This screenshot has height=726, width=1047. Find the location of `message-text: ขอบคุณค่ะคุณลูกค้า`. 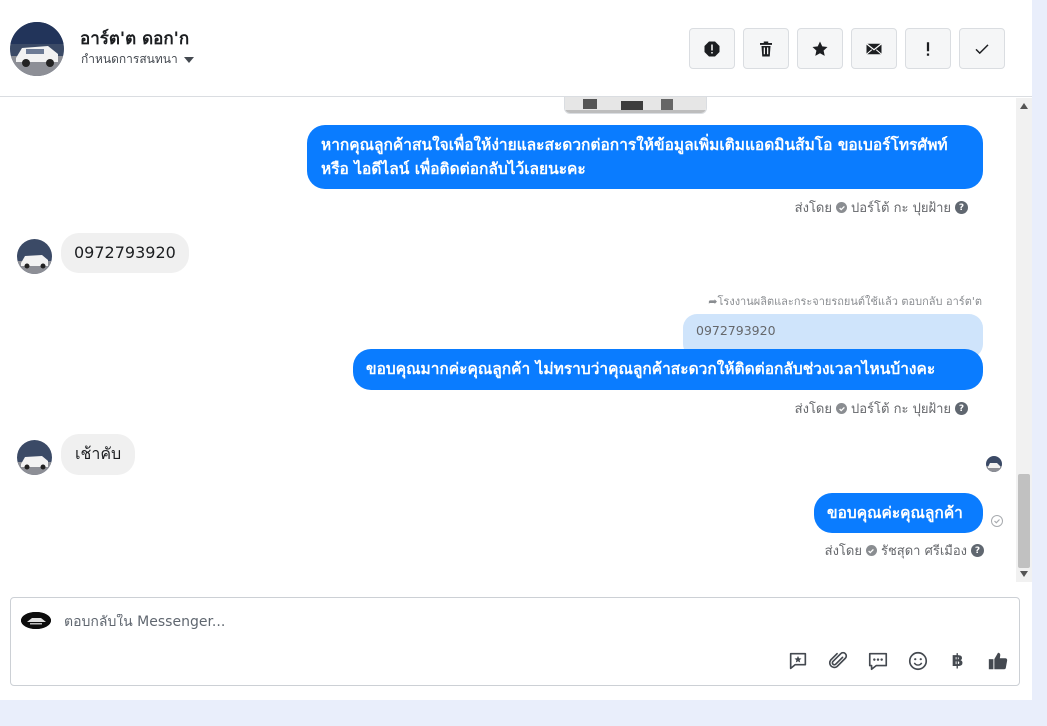

message-text: ขอบคุณค่ะคุณลูกค้า is located at coordinates (895, 513).